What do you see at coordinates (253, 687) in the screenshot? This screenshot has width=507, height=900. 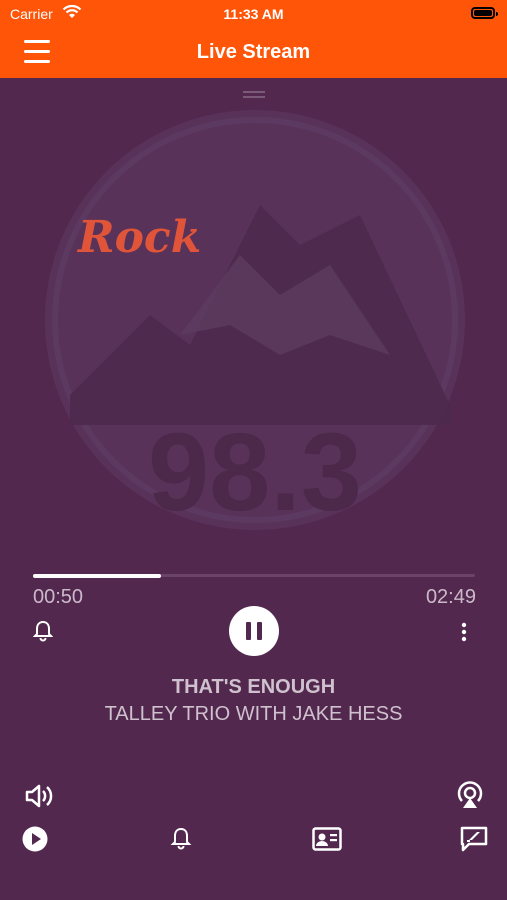 I see `song-title: THAT'S ENOUGH` at bounding box center [253, 687].